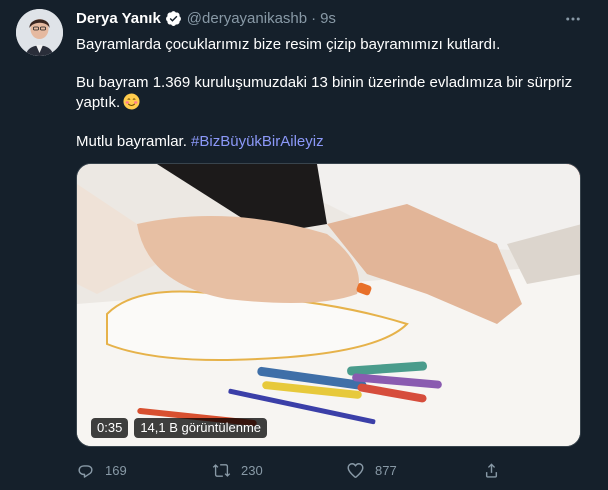  I want to click on like-button: 877, so click(371, 470).